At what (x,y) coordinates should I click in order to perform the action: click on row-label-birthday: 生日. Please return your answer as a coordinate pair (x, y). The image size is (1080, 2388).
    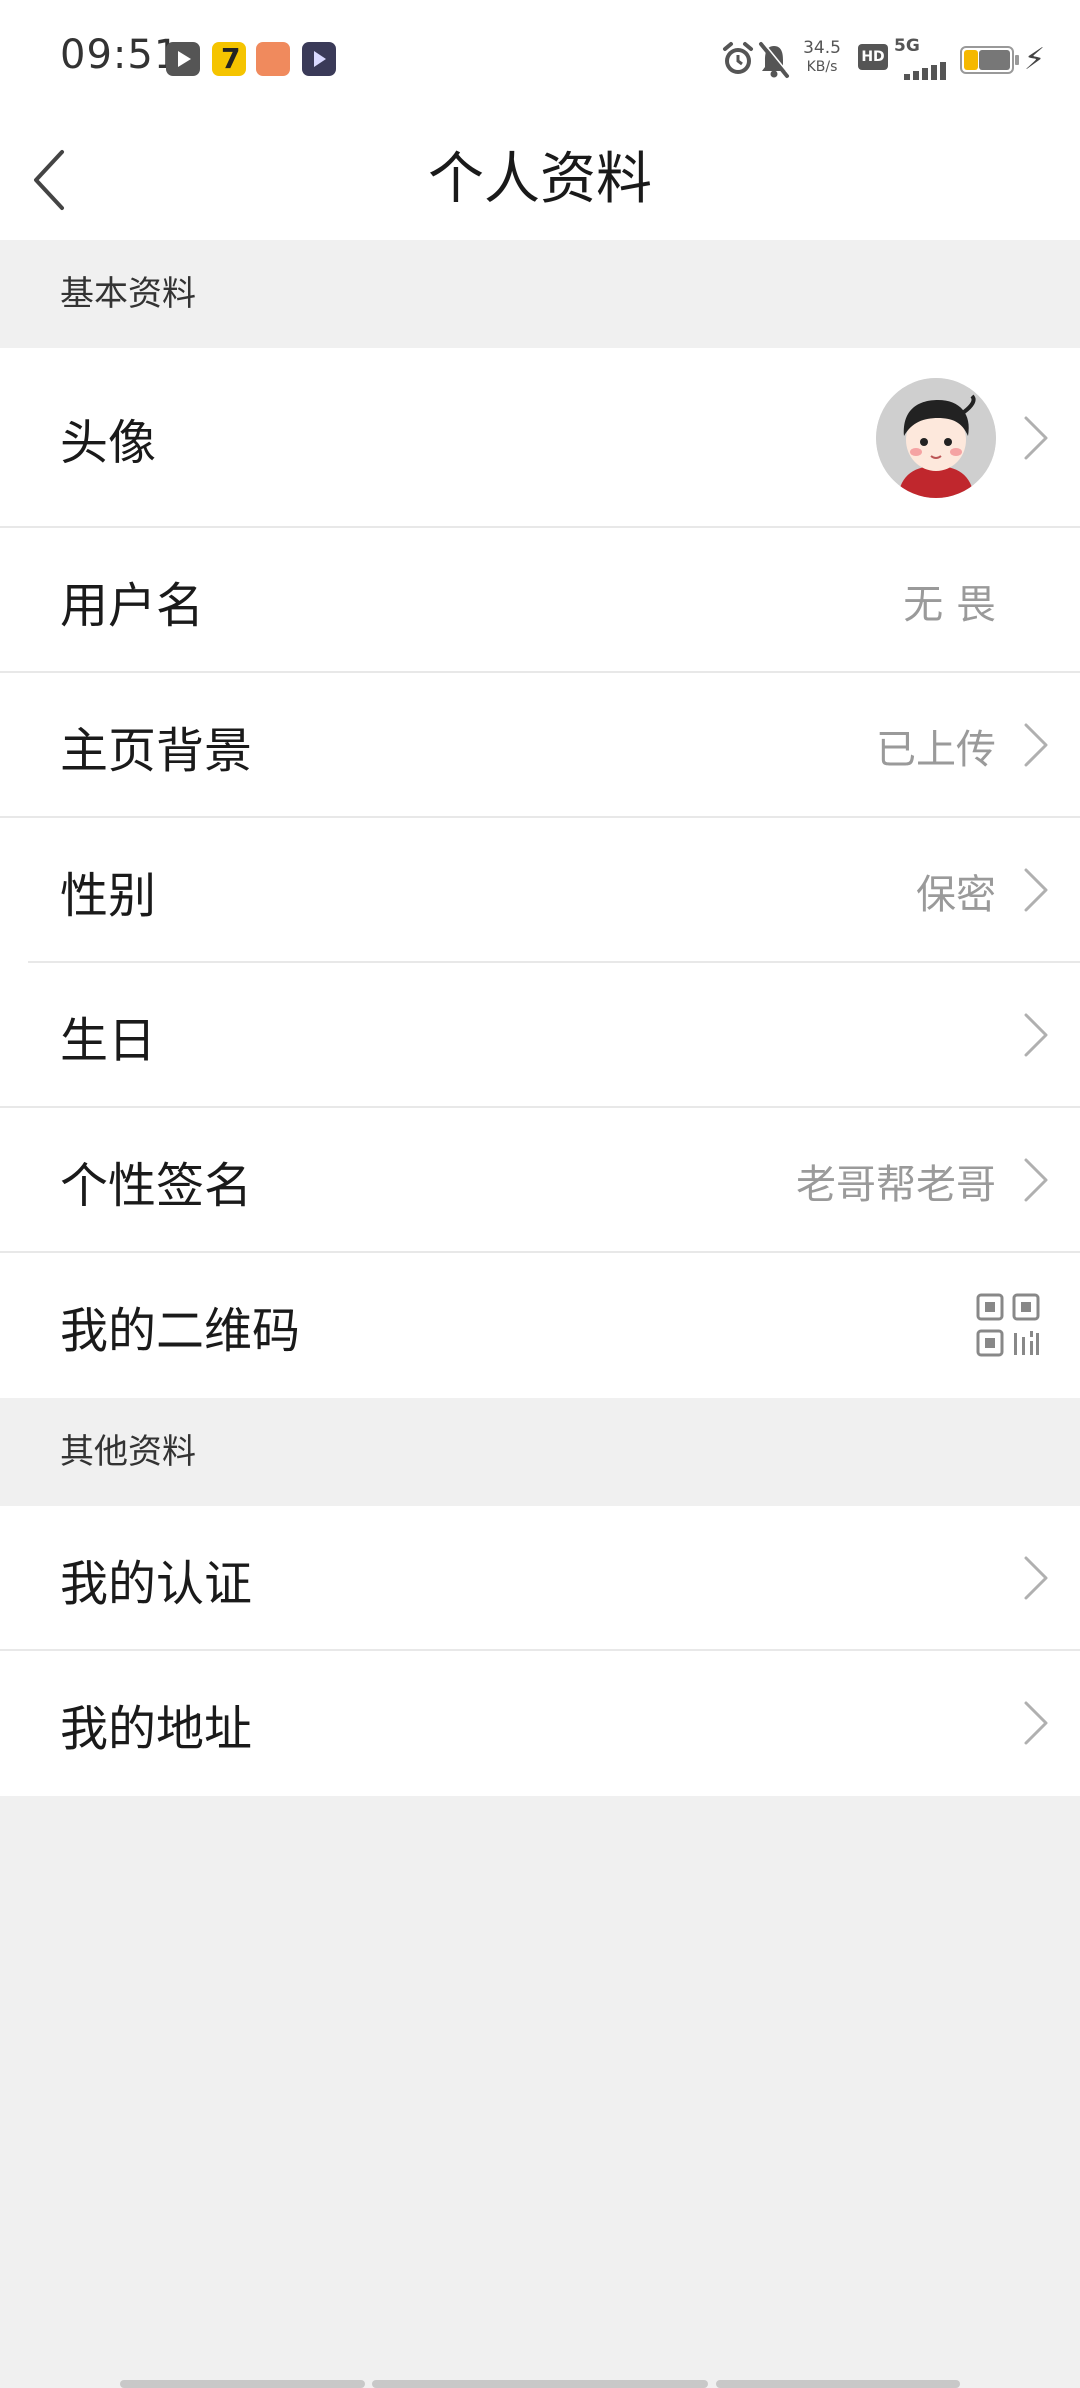
    Looking at the image, I should click on (108, 1040).